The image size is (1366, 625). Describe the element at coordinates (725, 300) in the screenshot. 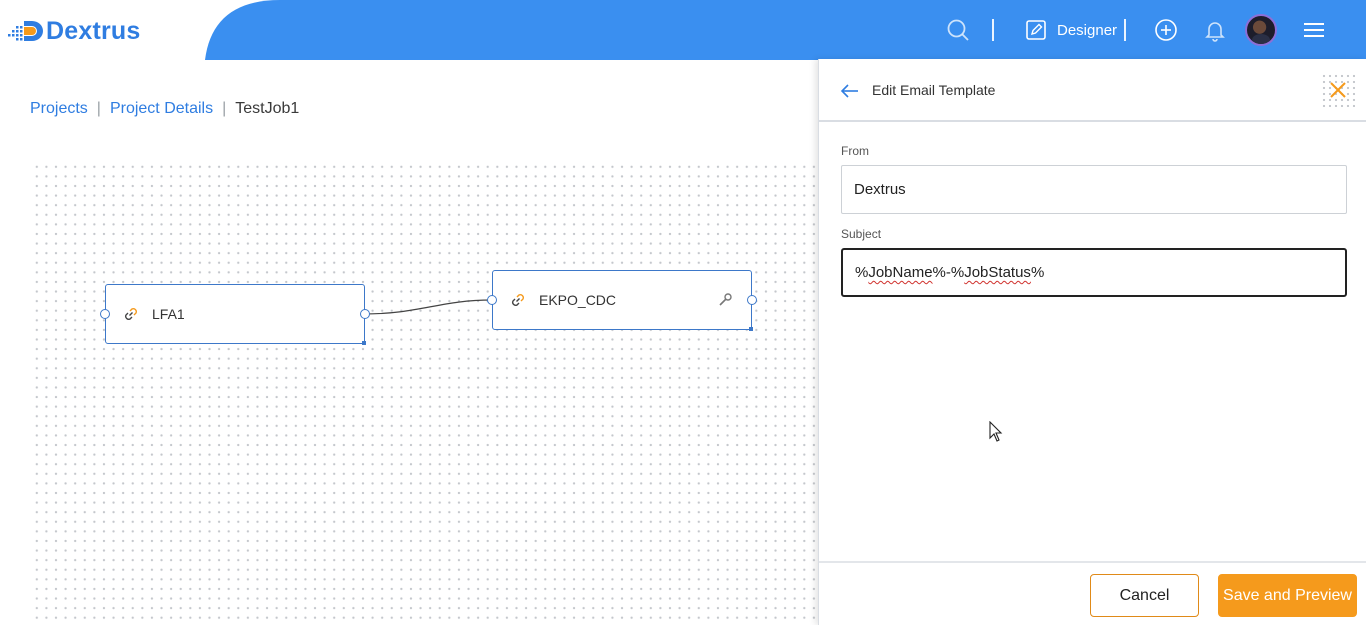

I see `wrench-icon` at that location.